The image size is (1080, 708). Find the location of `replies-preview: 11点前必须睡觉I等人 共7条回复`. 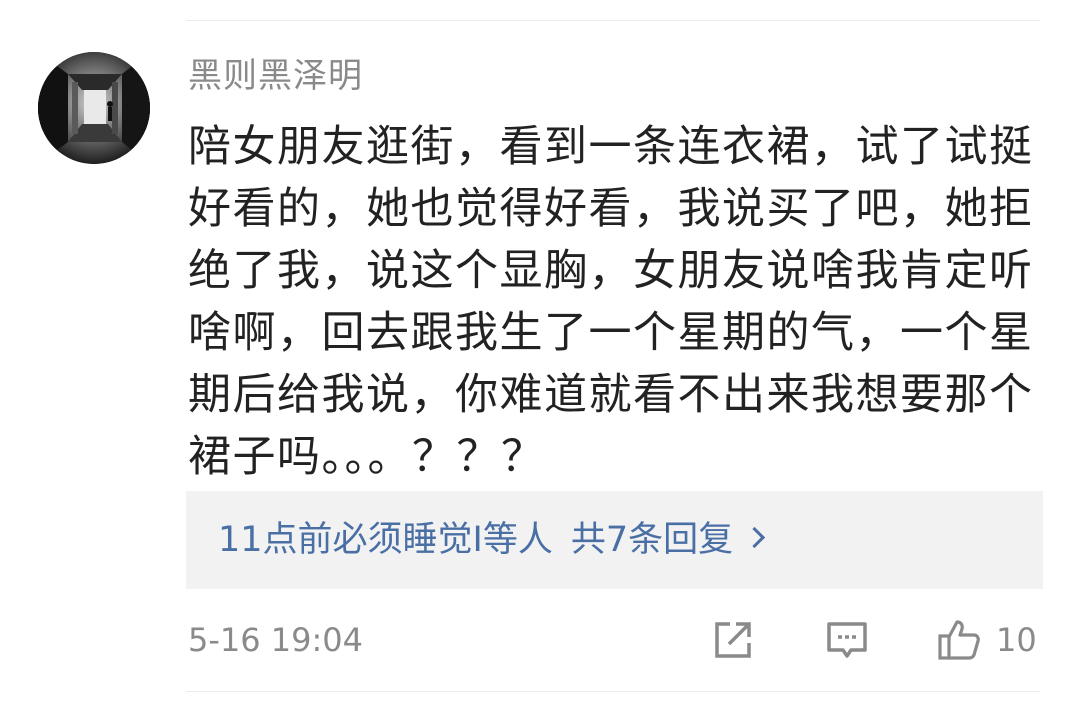

replies-preview: 11点前必须睡觉I等人 共7条回复 is located at coordinates (614, 540).